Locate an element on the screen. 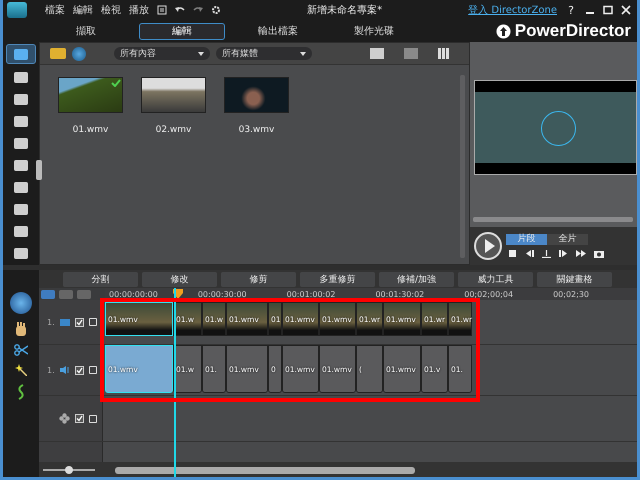 The height and width of the screenshot is (480, 640). speaker-icon is located at coordinates (65, 370).